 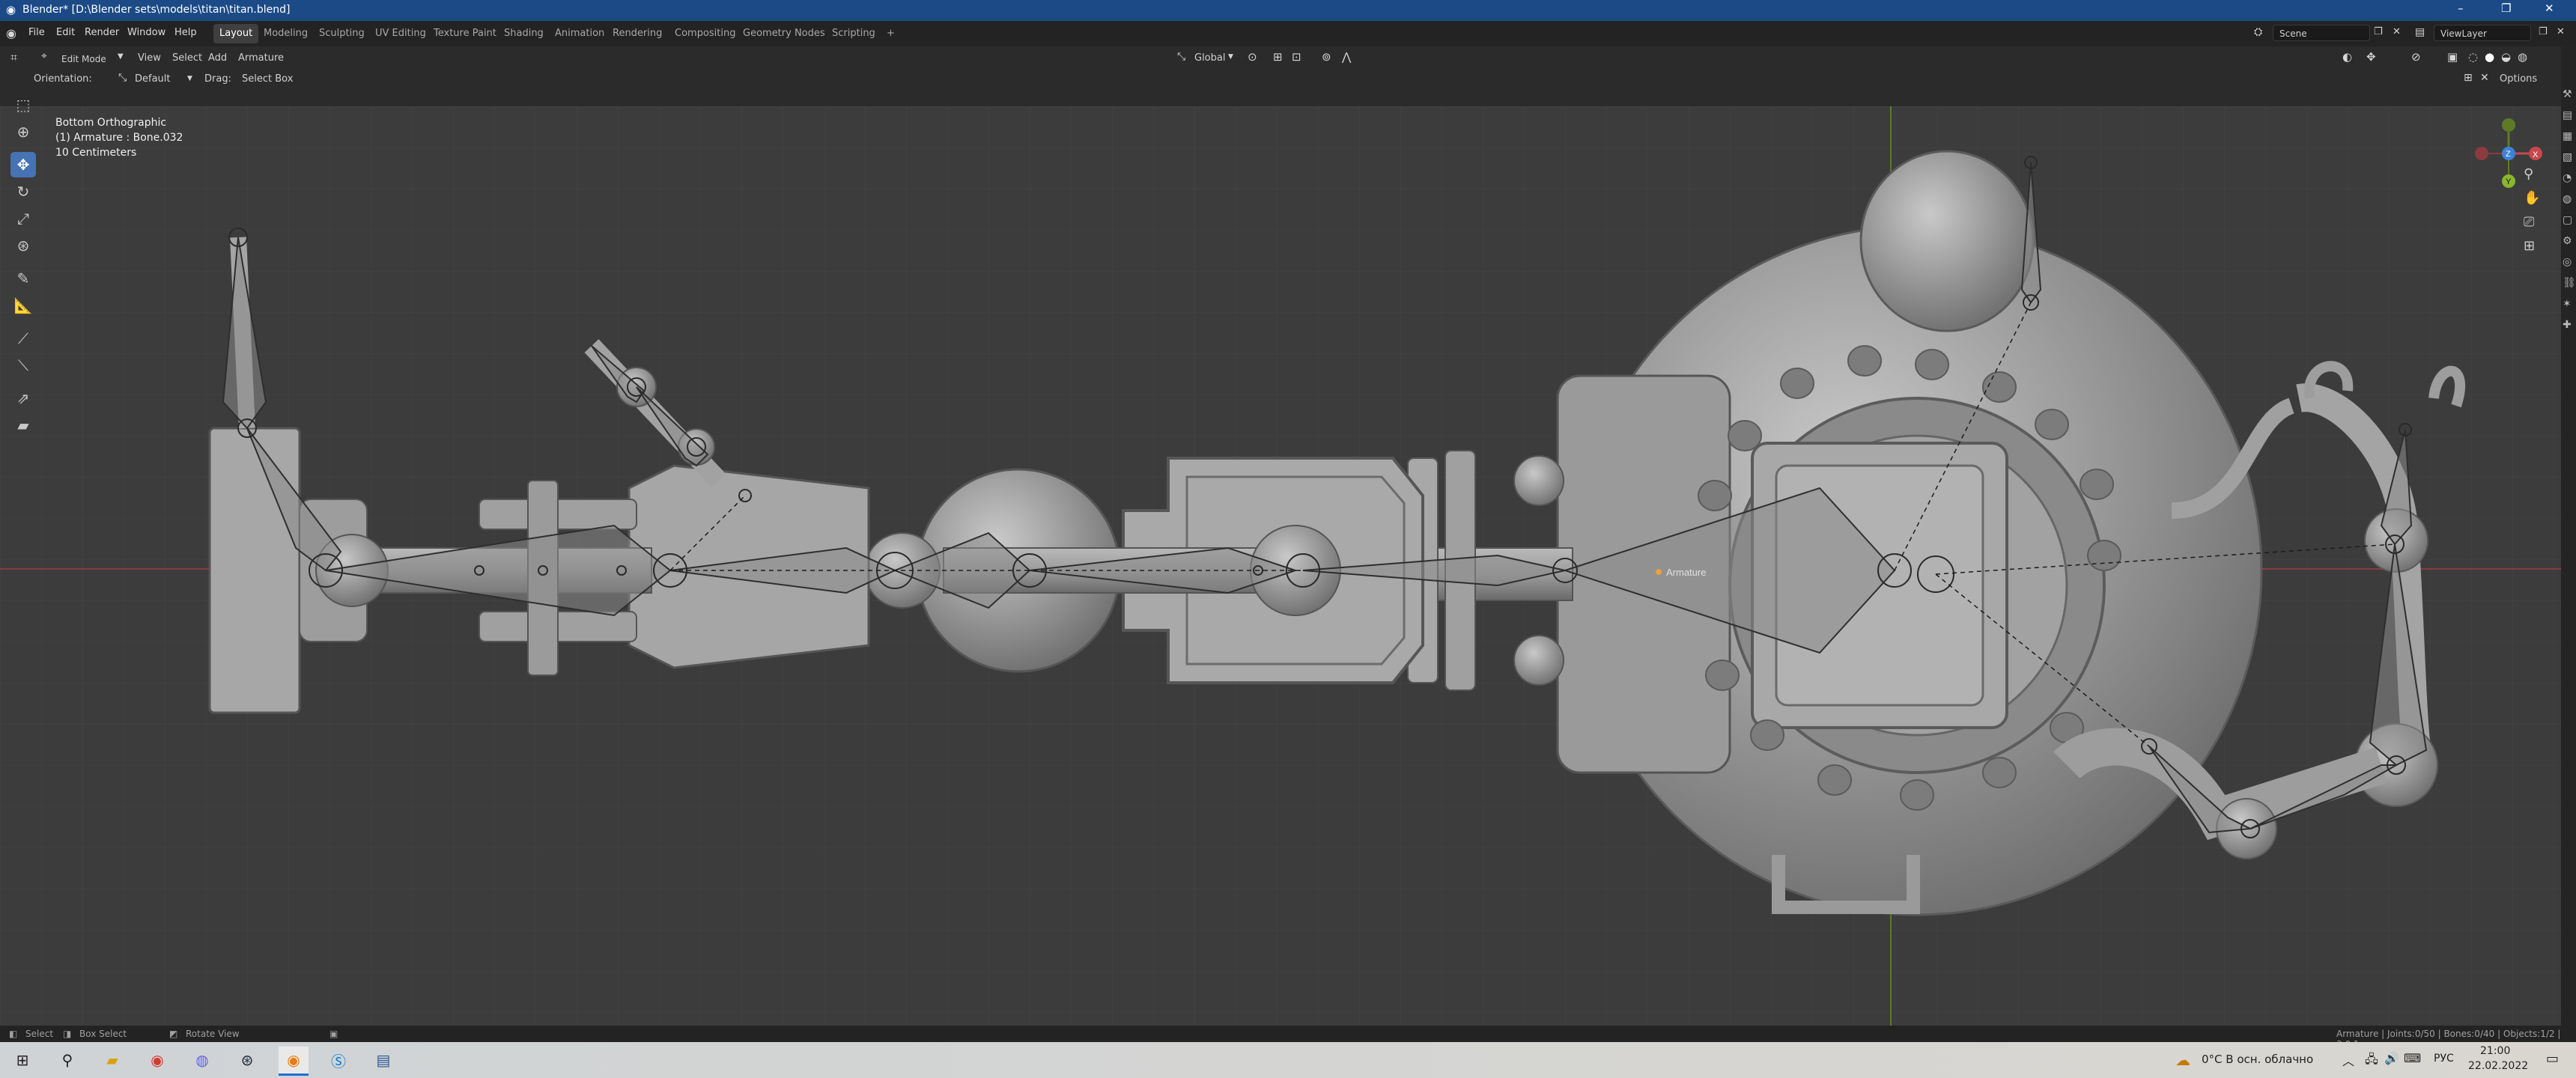 I want to click on menu-window: Window, so click(x=146, y=32).